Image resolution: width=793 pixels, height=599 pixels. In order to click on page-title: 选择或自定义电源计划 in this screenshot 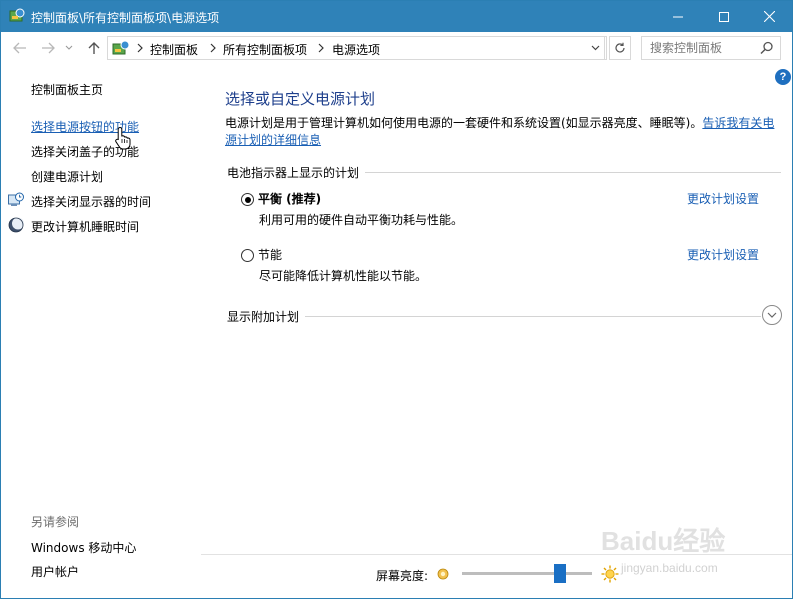, I will do `click(300, 99)`.